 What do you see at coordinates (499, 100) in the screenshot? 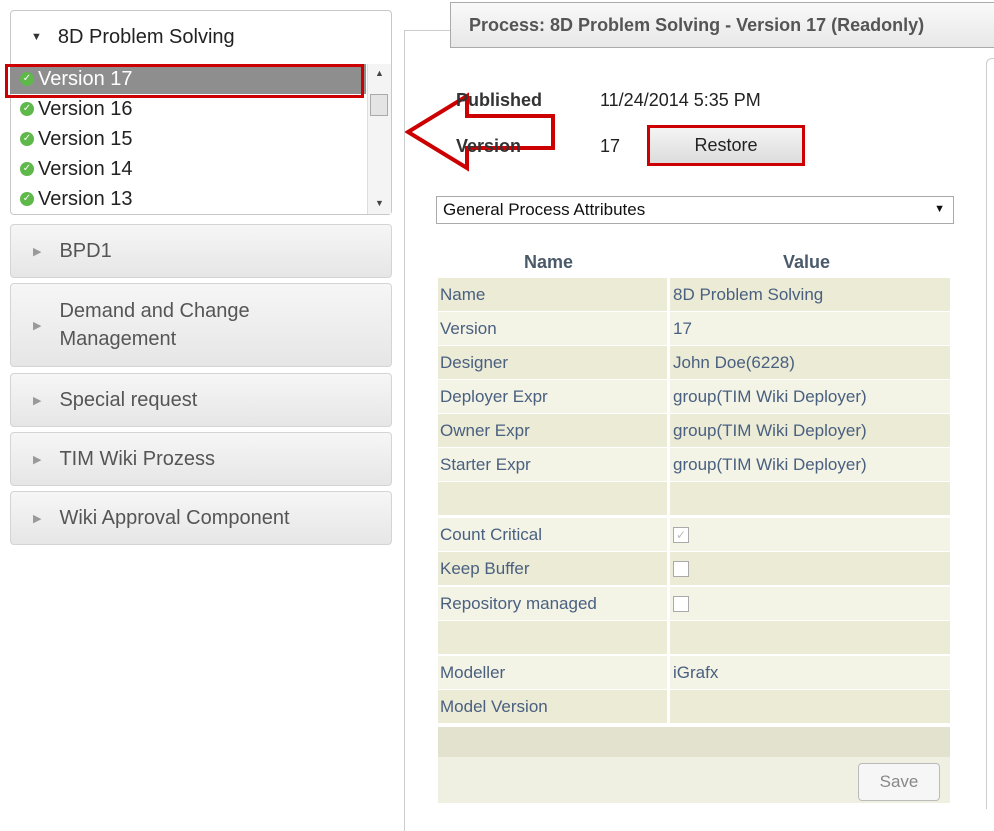
I see `published-label: Published` at bounding box center [499, 100].